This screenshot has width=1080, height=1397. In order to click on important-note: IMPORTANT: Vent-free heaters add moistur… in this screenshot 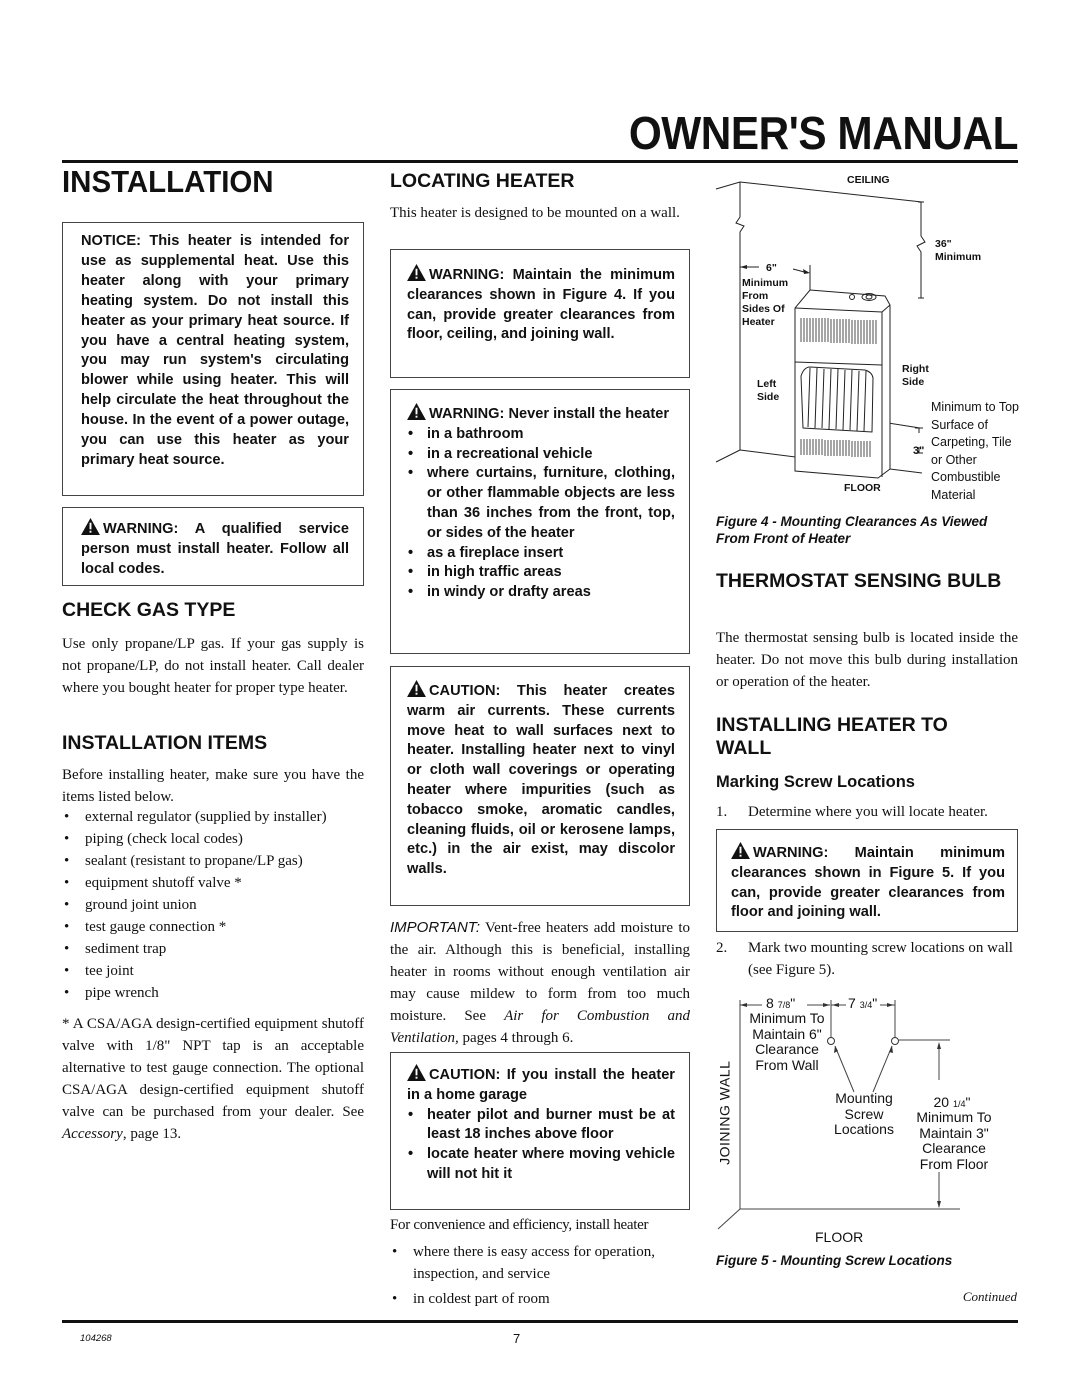, I will do `click(540, 982)`.